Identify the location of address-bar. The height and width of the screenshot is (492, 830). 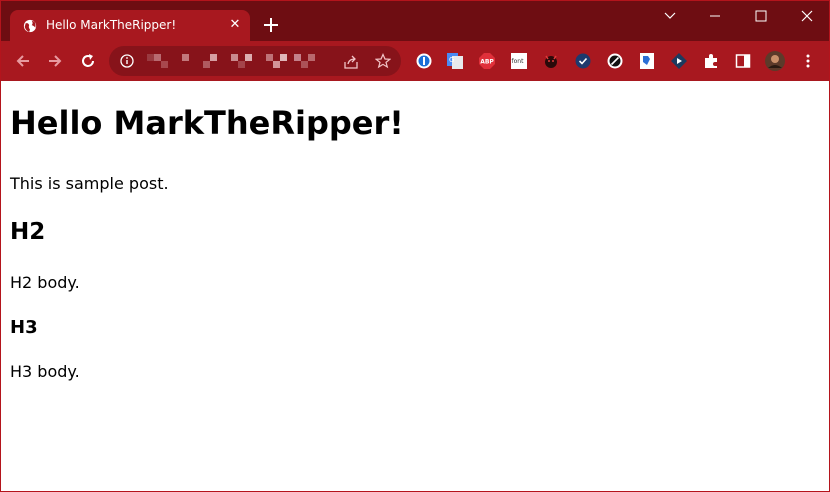
(255, 61).